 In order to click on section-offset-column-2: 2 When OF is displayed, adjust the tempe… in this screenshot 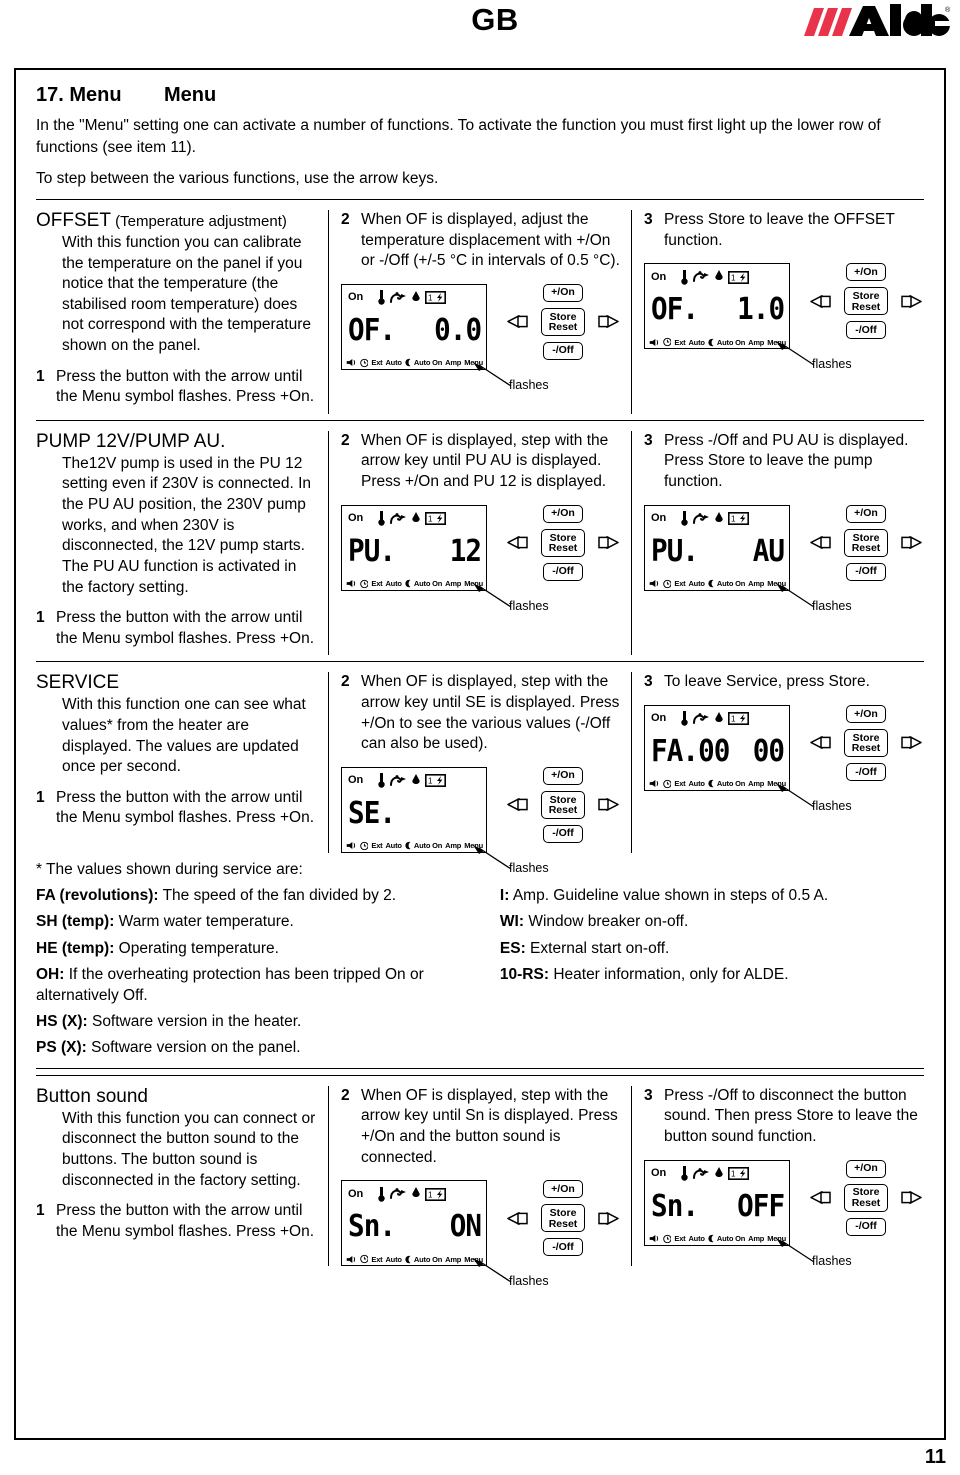, I will do `click(479, 312)`.